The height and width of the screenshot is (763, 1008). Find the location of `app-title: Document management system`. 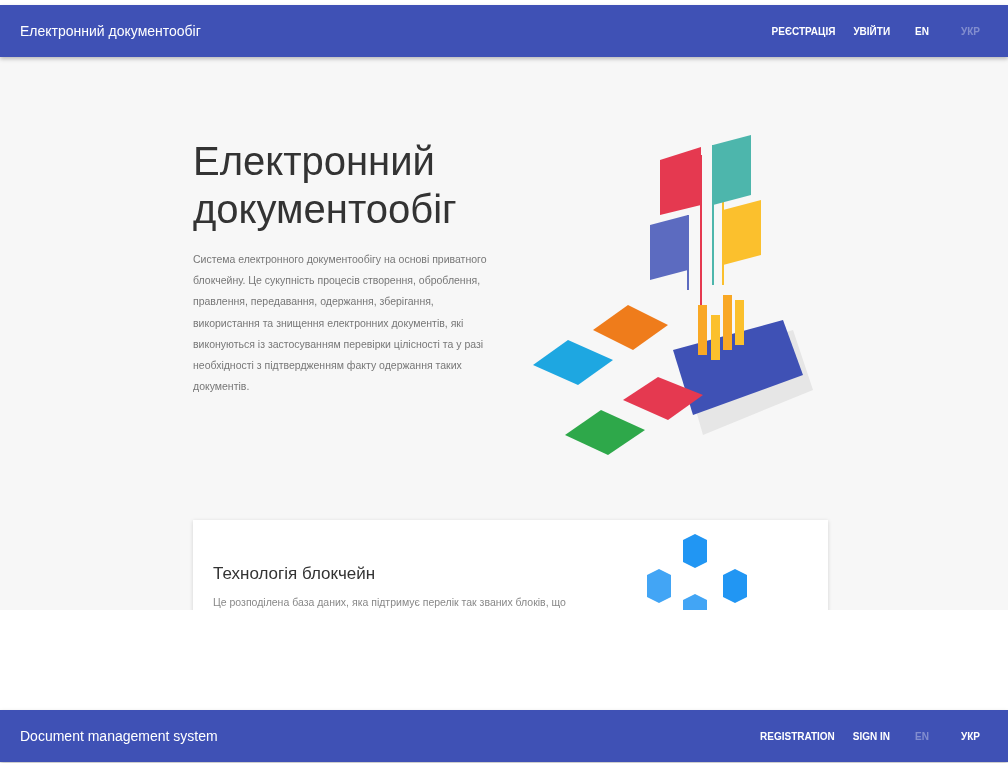

app-title: Document management system is located at coordinates (119, 736).